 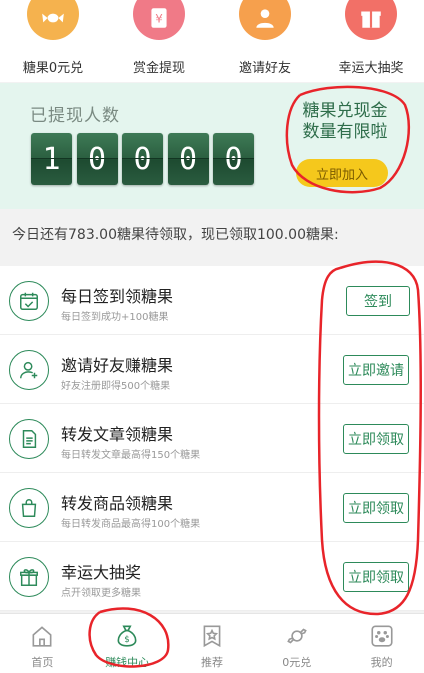 What do you see at coordinates (175, 235) in the screenshot?
I see `candy-status-notice: 今日还有783.00糖果待领取，现已领取100.00糖果:` at bounding box center [175, 235].